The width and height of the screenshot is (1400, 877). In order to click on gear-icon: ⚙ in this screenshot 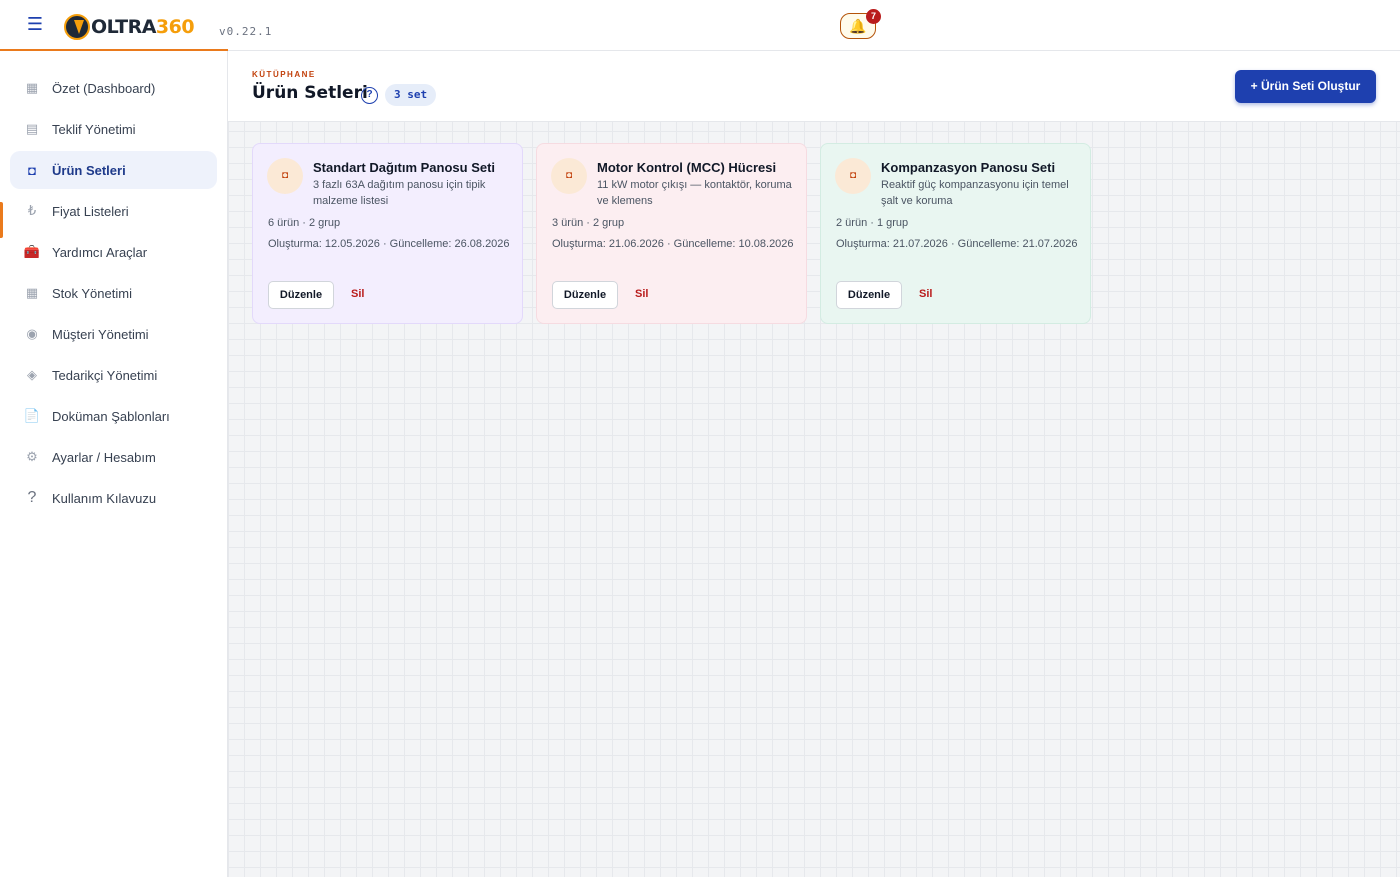, I will do `click(32, 456)`.